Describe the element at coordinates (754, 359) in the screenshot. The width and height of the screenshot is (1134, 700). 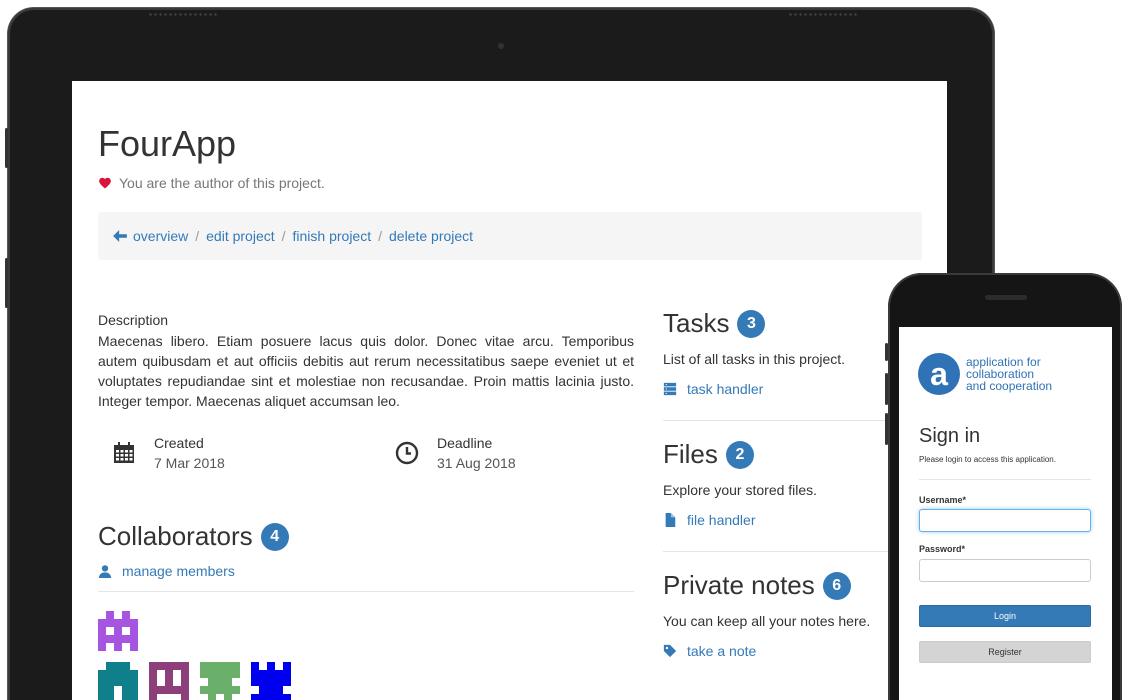
I see `tasks-description: List of all tasks in this project.` at that location.